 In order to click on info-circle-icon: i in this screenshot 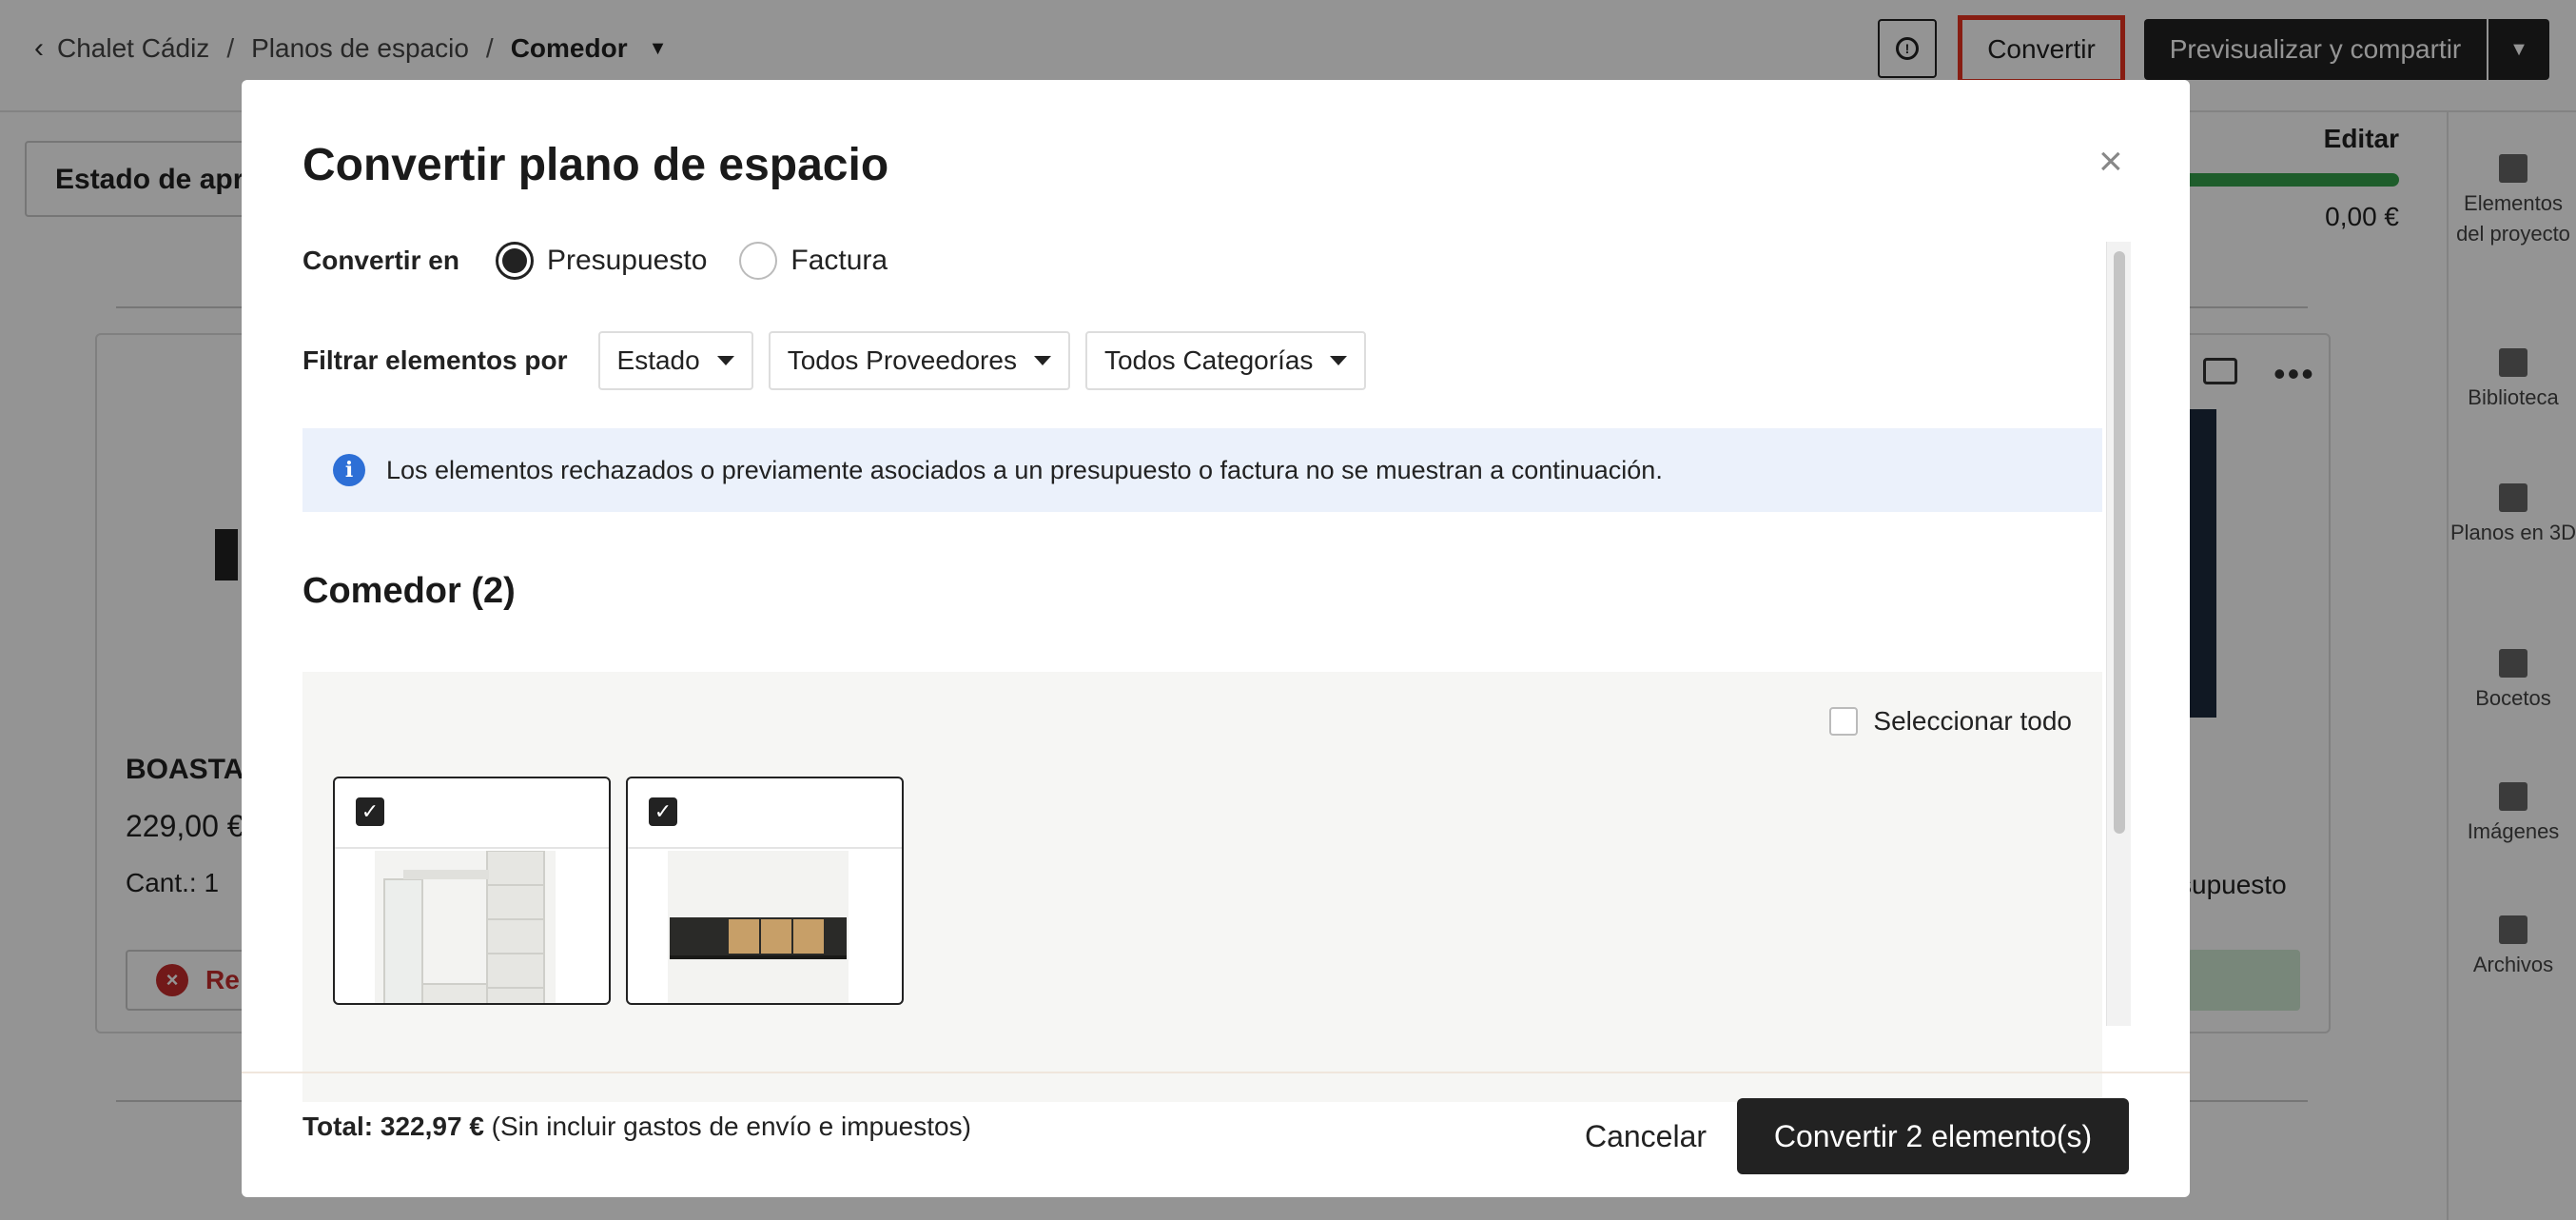, I will do `click(349, 470)`.